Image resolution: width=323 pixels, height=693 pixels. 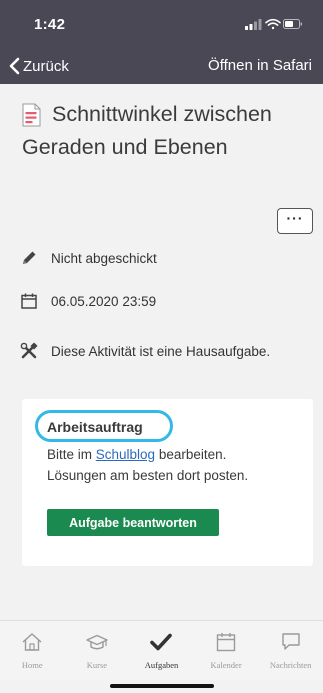 I want to click on tab-aufgaben: Aufgaben, so click(x=161, y=650).